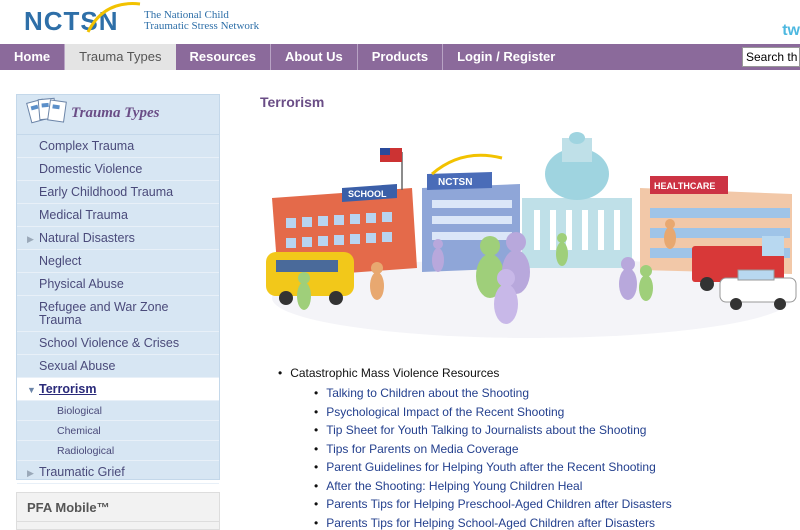 The image size is (800, 530). What do you see at coordinates (118, 284) in the screenshot?
I see `sidebar-item-physical-abuse: Physical Abuse` at bounding box center [118, 284].